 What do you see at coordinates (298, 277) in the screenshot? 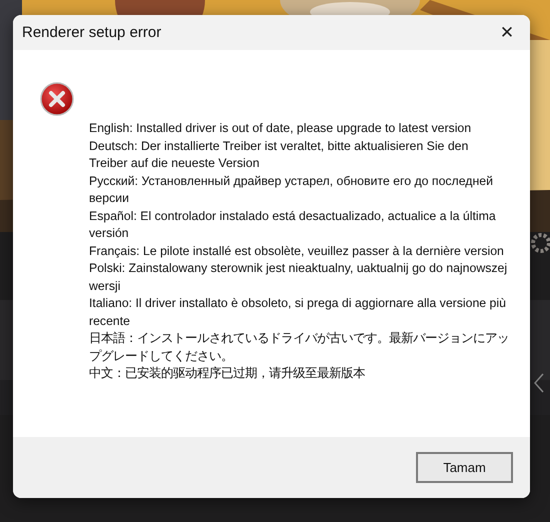
I see `error-message: Polski: Zainstalowany sterownik jest nieaktualny, uaktualnij go do najnowszej wersji` at bounding box center [298, 277].